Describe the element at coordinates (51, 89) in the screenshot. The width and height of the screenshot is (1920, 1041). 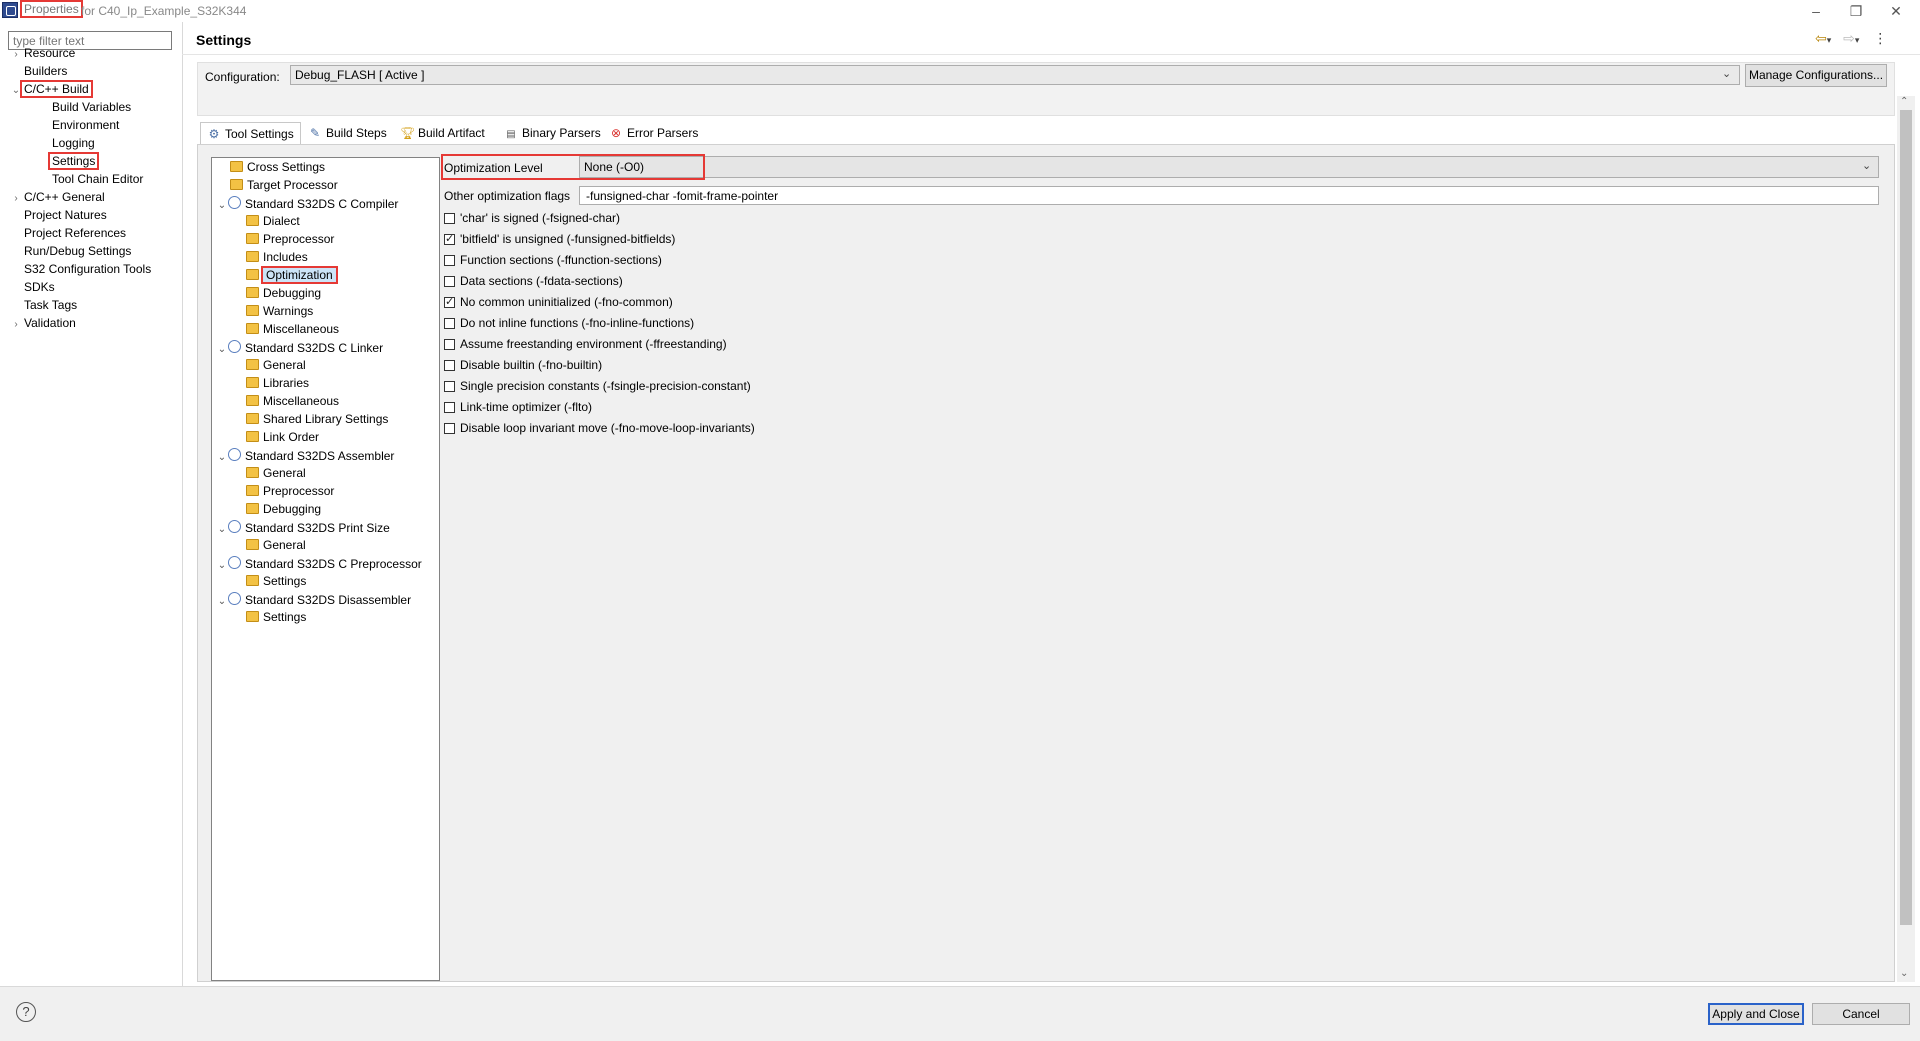
I see `nav-item-c-c-build: ⌄ C/C++ Build` at that location.